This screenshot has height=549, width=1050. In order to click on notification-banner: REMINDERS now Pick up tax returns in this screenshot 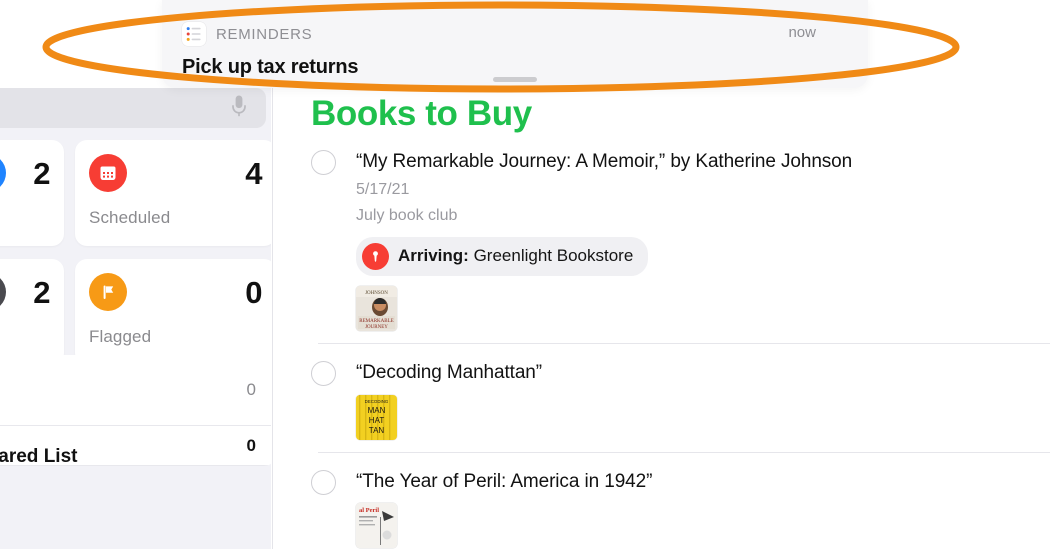, I will do `click(515, 44)`.